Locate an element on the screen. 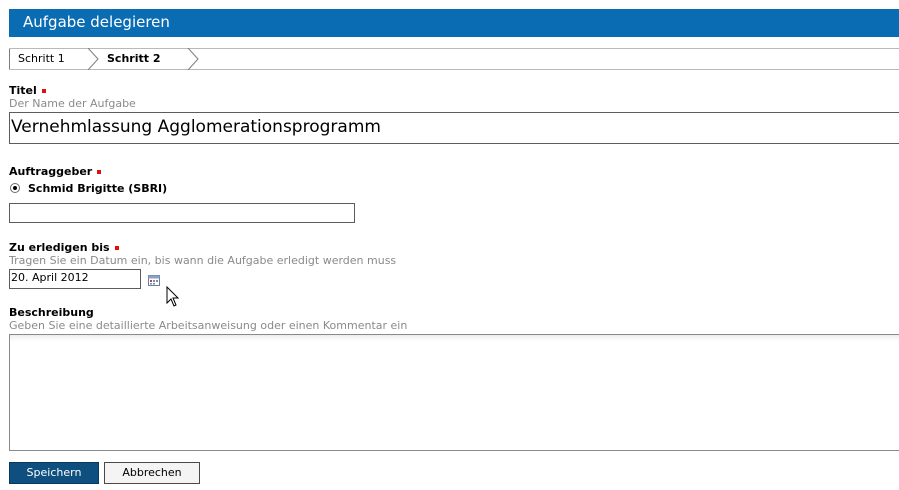 This screenshot has height=490, width=899. title-input: Vernehmlassung Agglomerationsprogramm is located at coordinates (454, 128).